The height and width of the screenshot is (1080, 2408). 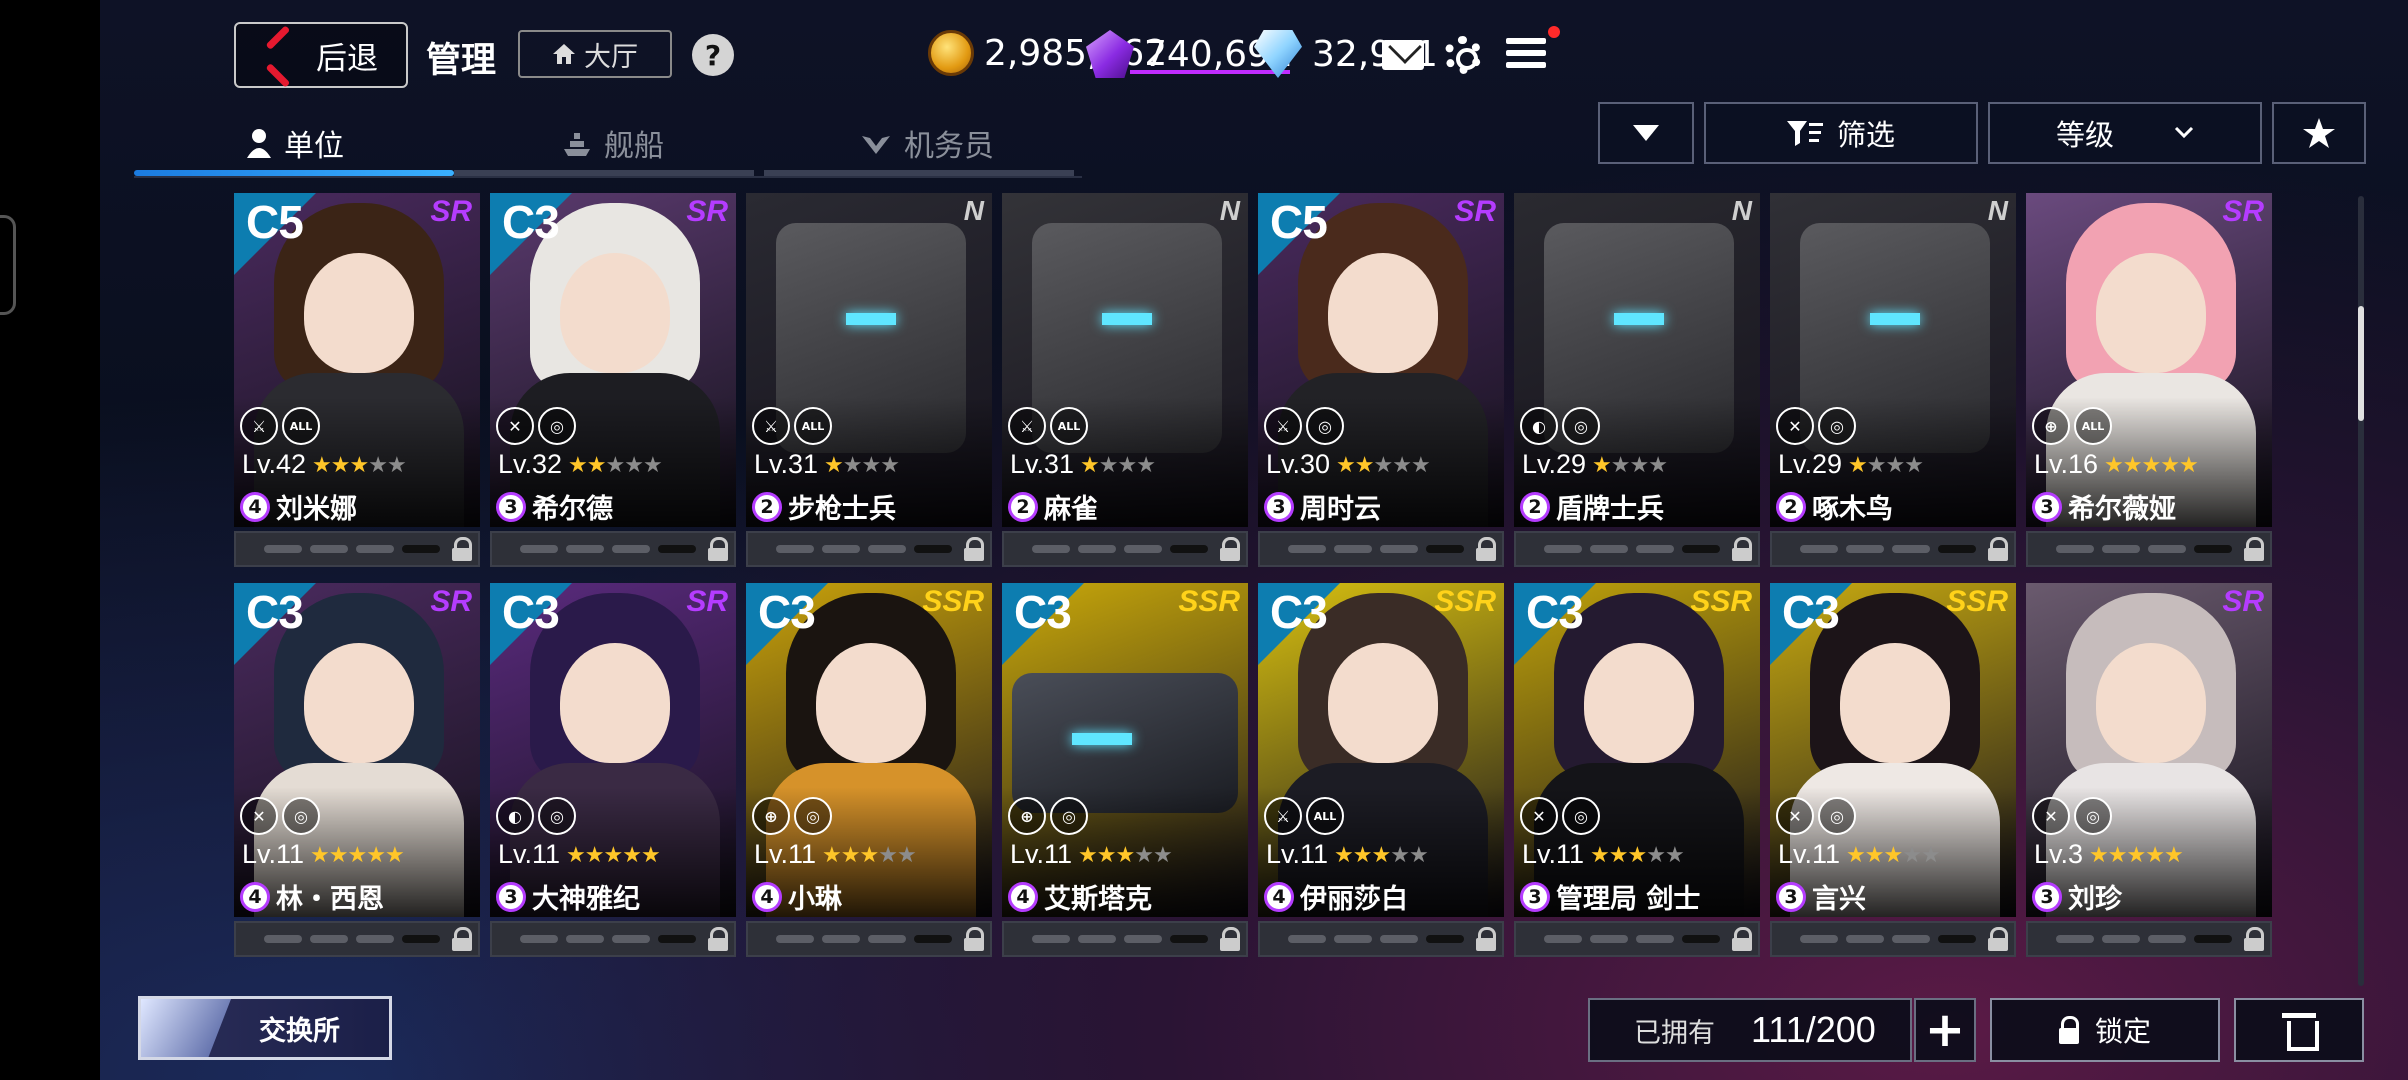 What do you see at coordinates (2361, 363) in the screenshot?
I see `scroll-thumb` at bounding box center [2361, 363].